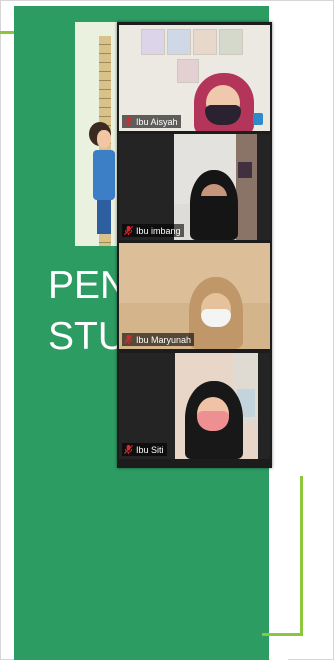 Image resolution: width=334 pixels, height=660 pixels. I want to click on slide-accent-line-bottom, so click(282, 634).